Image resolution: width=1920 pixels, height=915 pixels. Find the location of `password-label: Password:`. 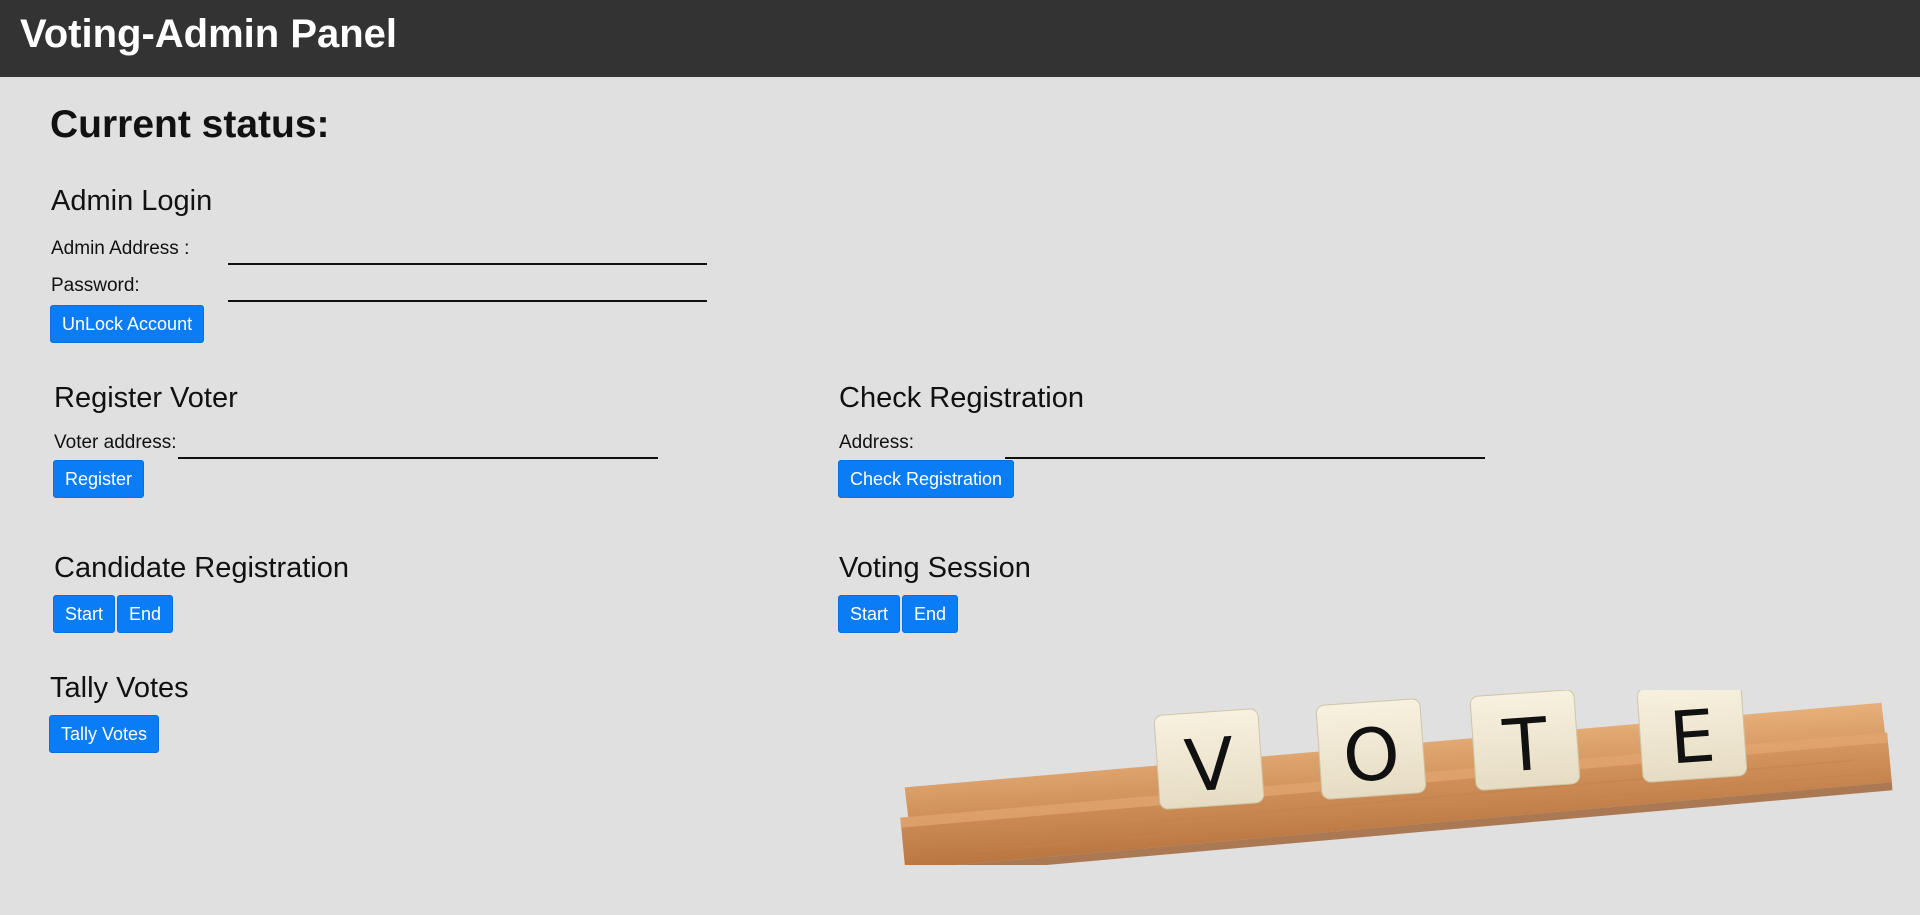

password-label: Password: is located at coordinates (95, 285).